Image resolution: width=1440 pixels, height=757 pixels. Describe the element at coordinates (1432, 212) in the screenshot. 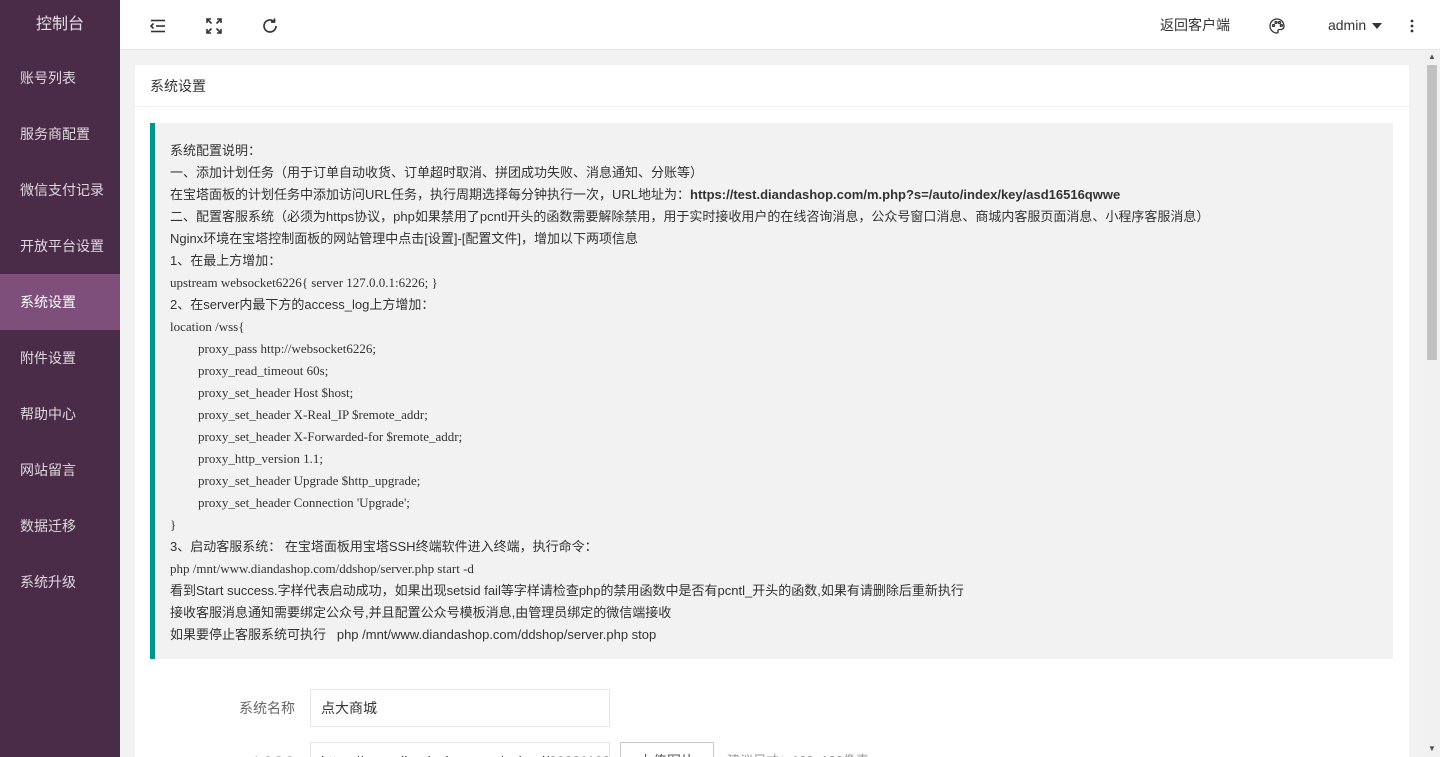

I see `scroll-thumb` at that location.